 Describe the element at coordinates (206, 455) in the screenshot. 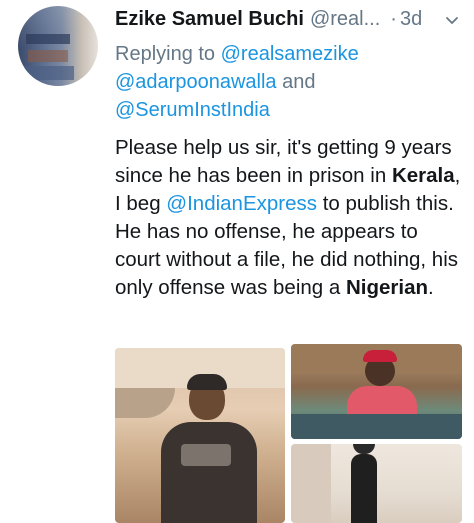

I see `photo-shirt-print` at that location.